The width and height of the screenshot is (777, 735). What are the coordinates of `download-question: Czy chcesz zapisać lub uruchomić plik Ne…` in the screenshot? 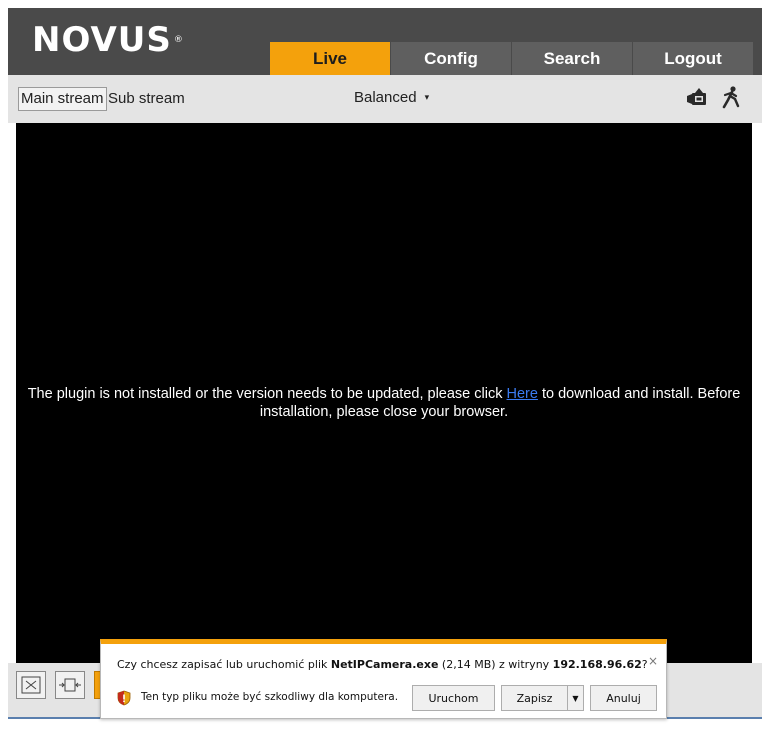 It's located at (382, 664).